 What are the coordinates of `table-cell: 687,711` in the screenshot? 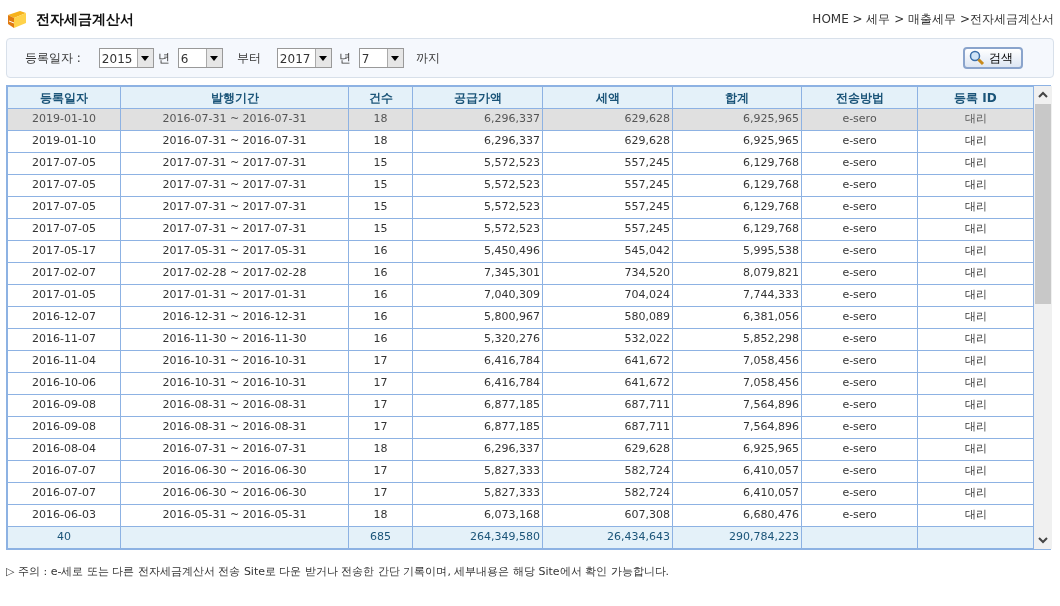 It's located at (607, 427).